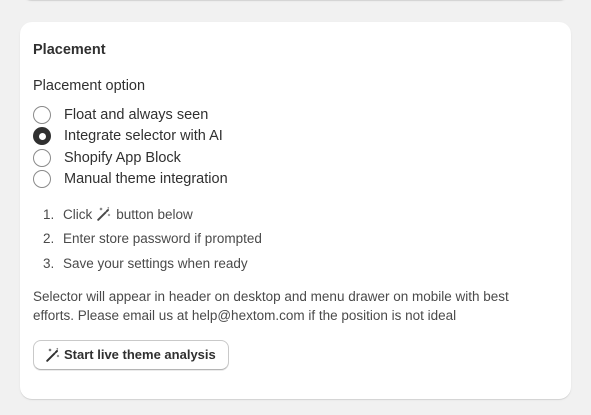  Describe the element at coordinates (154, 214) in the screenshot. I see `step-text-after: button below` at that location.